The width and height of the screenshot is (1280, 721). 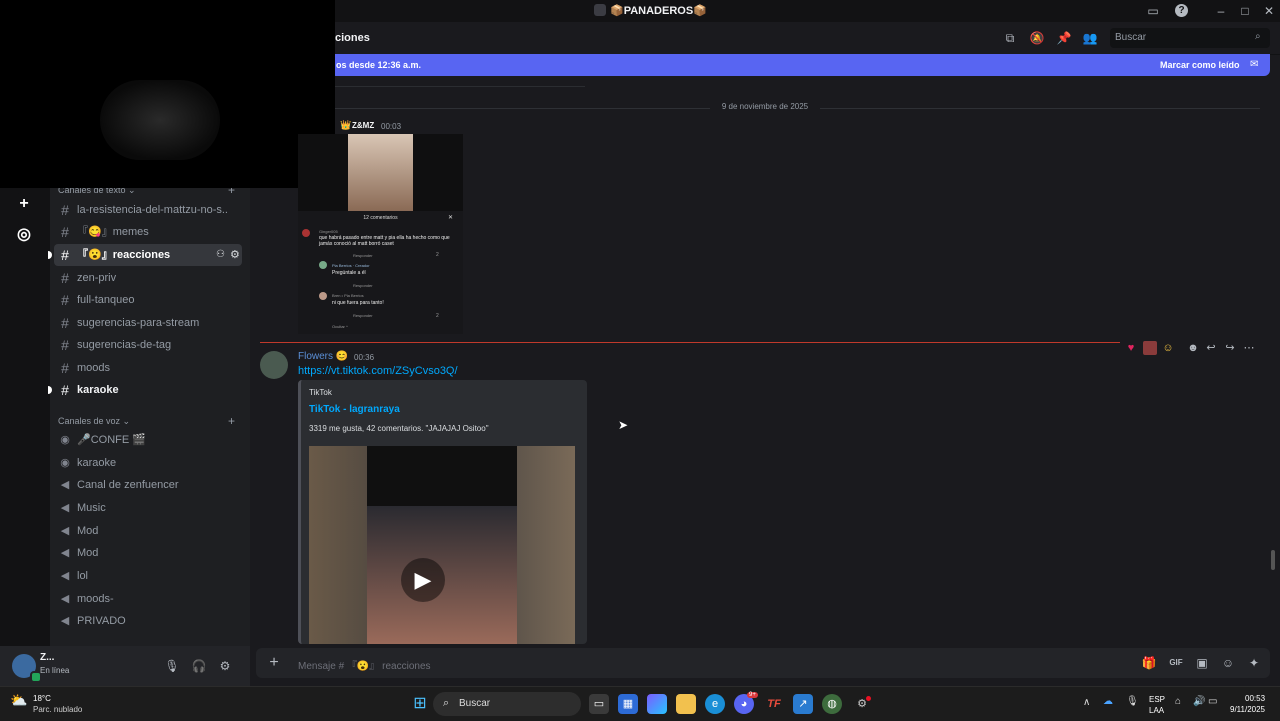 I want to click on embed-title: TikTok - lagranraya, so click(x=354, y=409).